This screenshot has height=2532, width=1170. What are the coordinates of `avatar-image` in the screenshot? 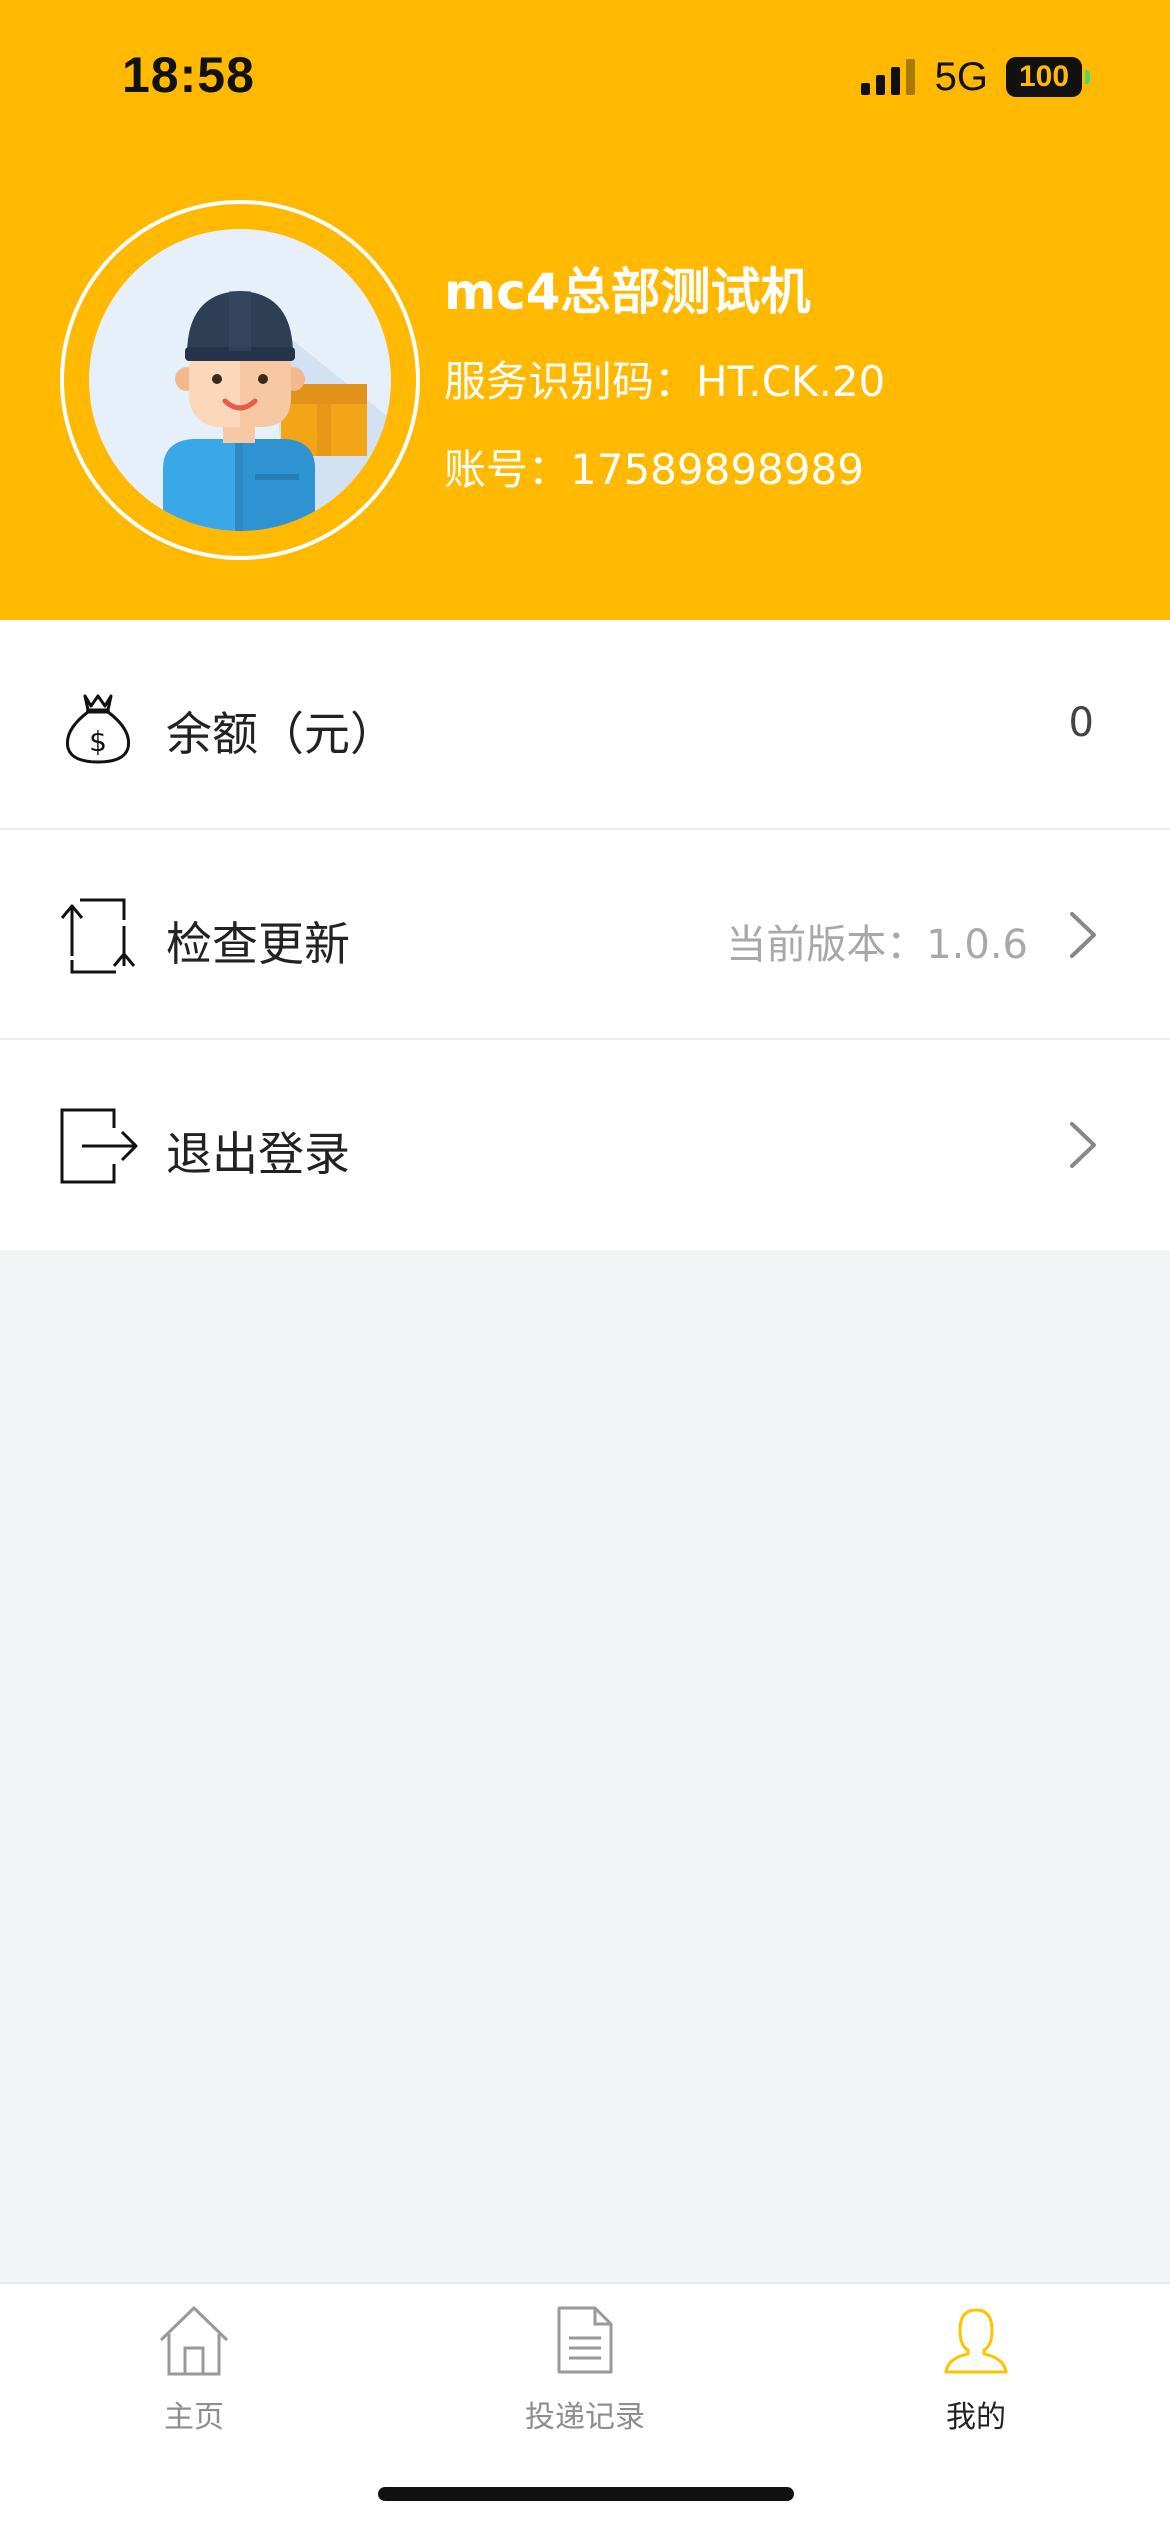 It's located at (240, 380).